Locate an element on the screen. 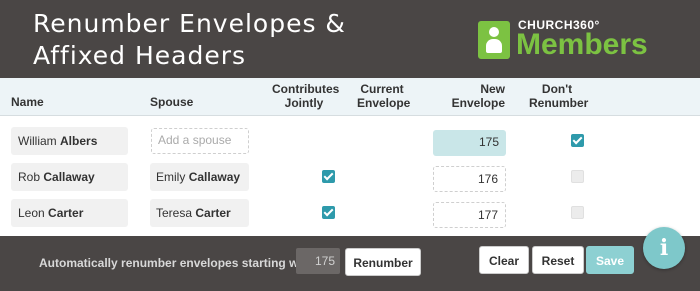  new-envelope-input: 175 is located at coordinates (469, 143).